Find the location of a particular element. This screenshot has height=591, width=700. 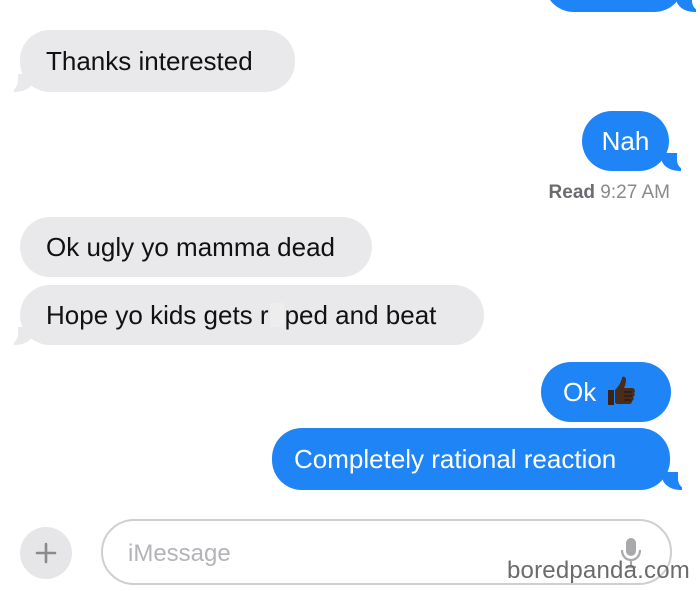

message-bubble-outgoing: Nah is located at coordinates (625, 141).